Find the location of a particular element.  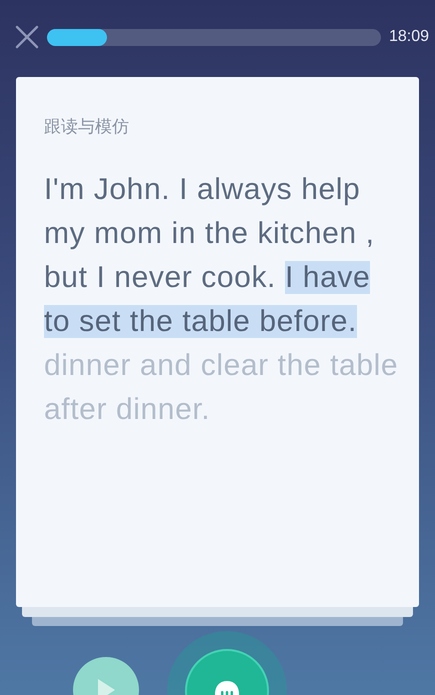

close-icon is located at coordinates (27, 37).